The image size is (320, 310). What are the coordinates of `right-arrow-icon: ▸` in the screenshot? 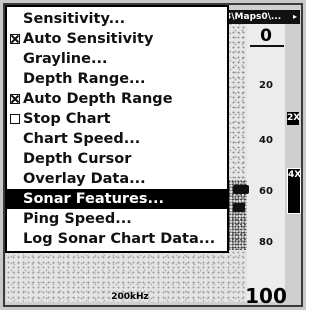 It's located at (295, 17).